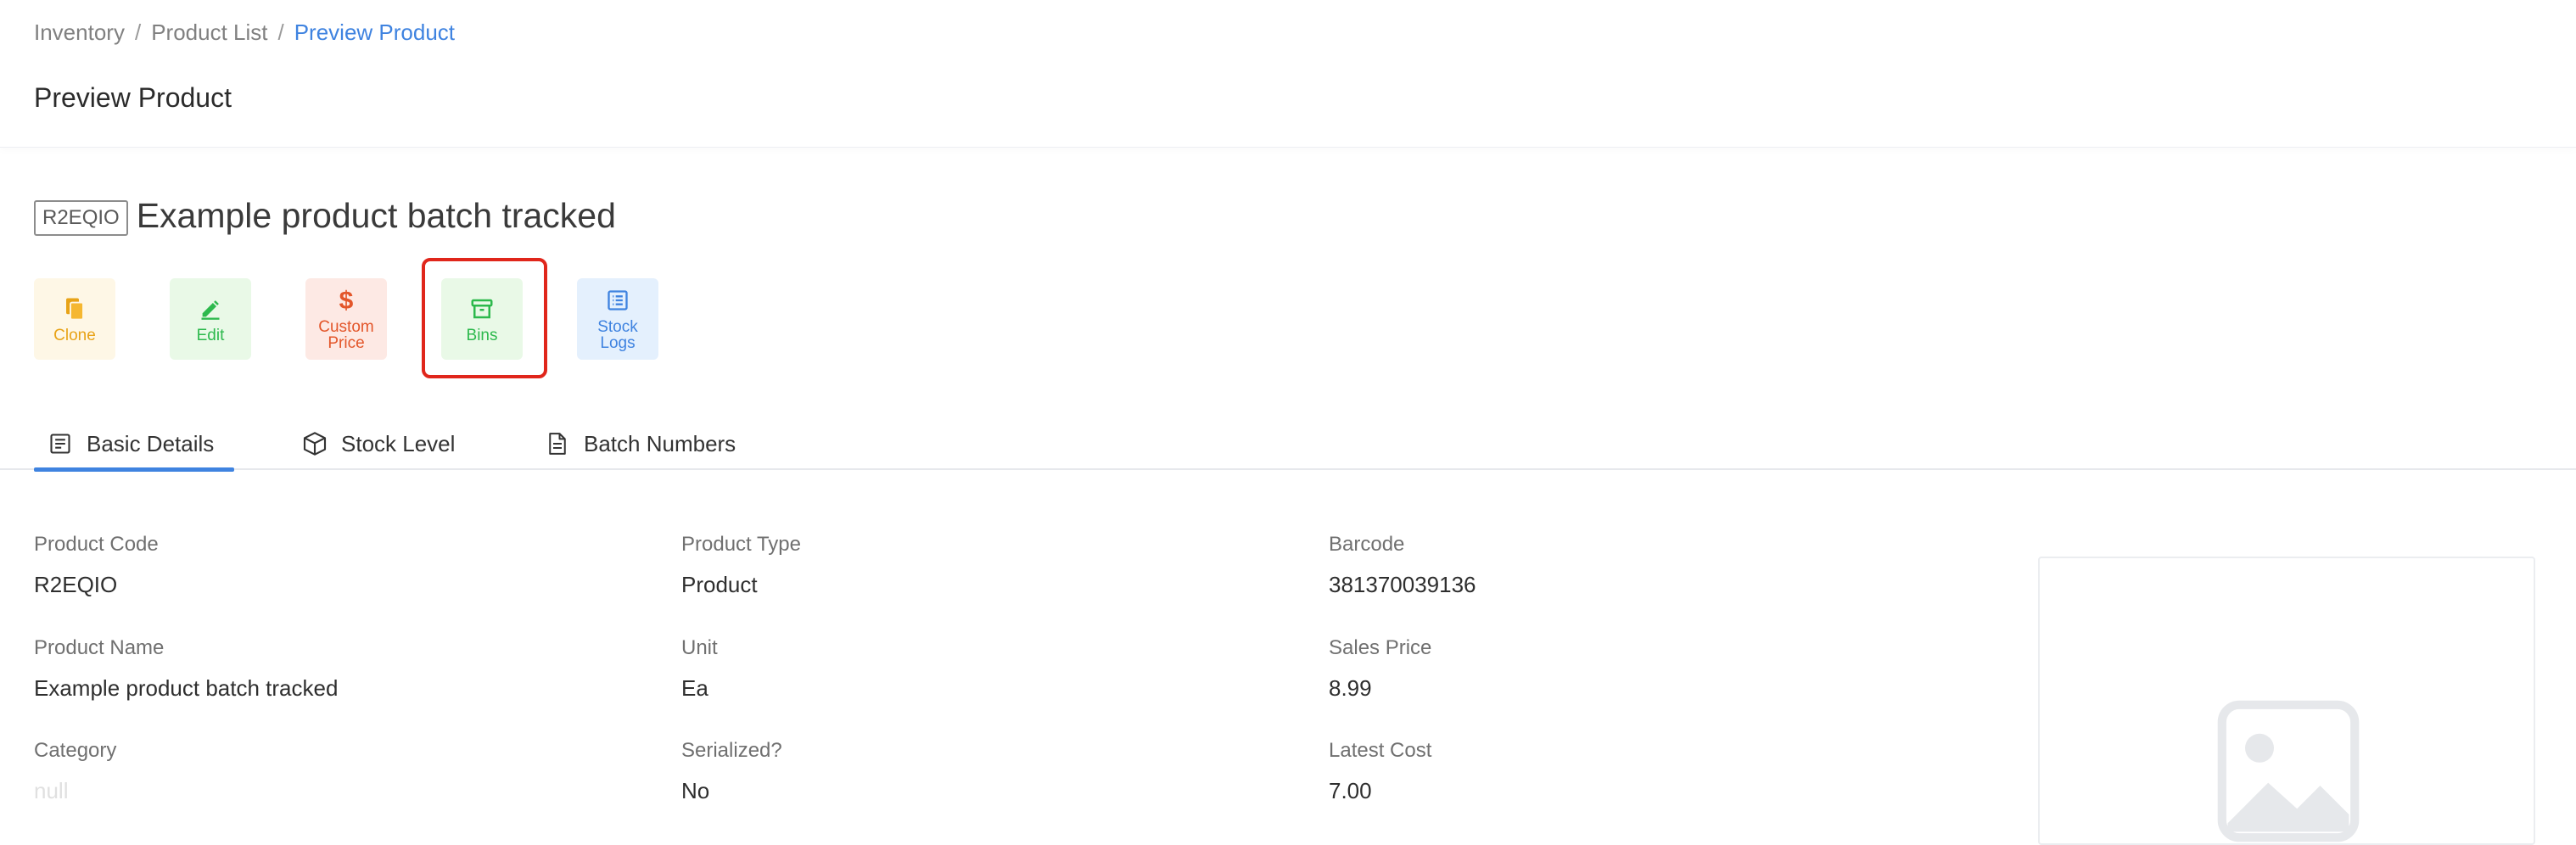 This screenshot has width=2576, height=845. Describe the element at coordinates (96, 565) in the screenshot. I see `field-product-code: Product Code R2EQIO` at that location.